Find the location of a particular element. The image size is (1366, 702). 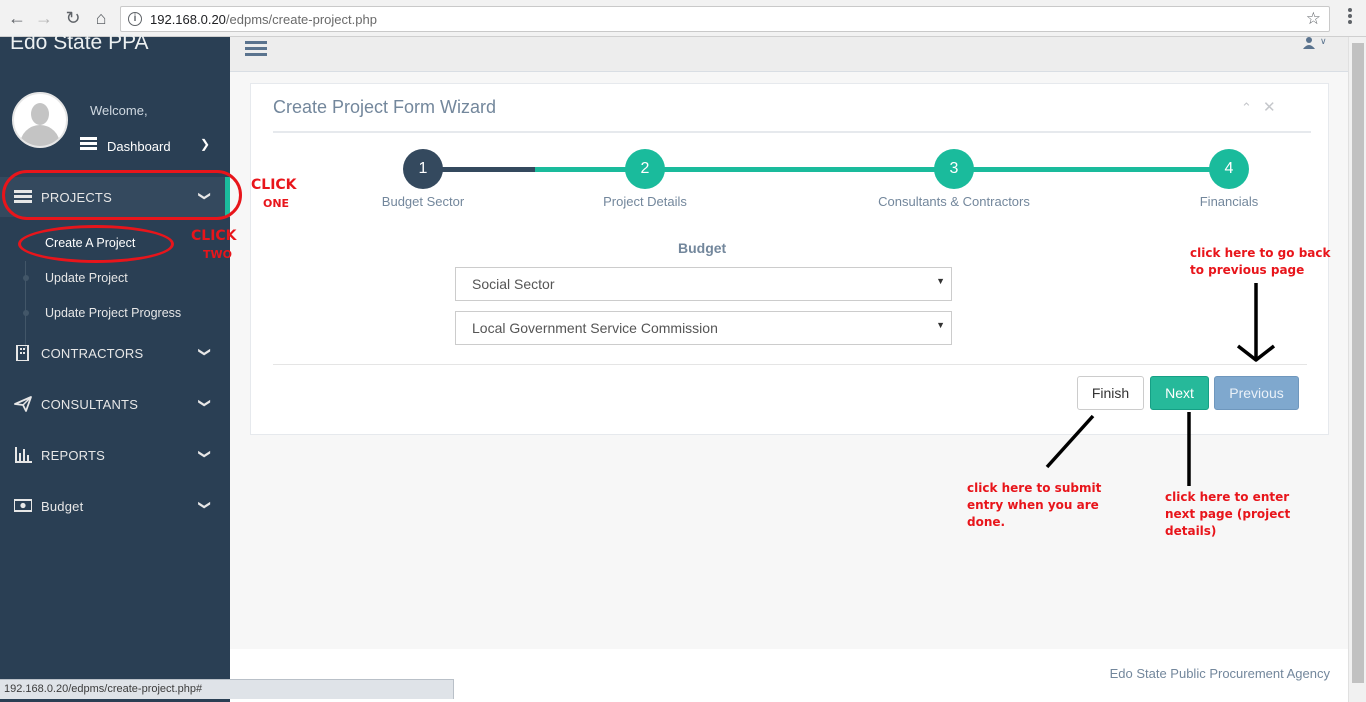

back-arrow-icon: ← is located at coordinates (17, 18).